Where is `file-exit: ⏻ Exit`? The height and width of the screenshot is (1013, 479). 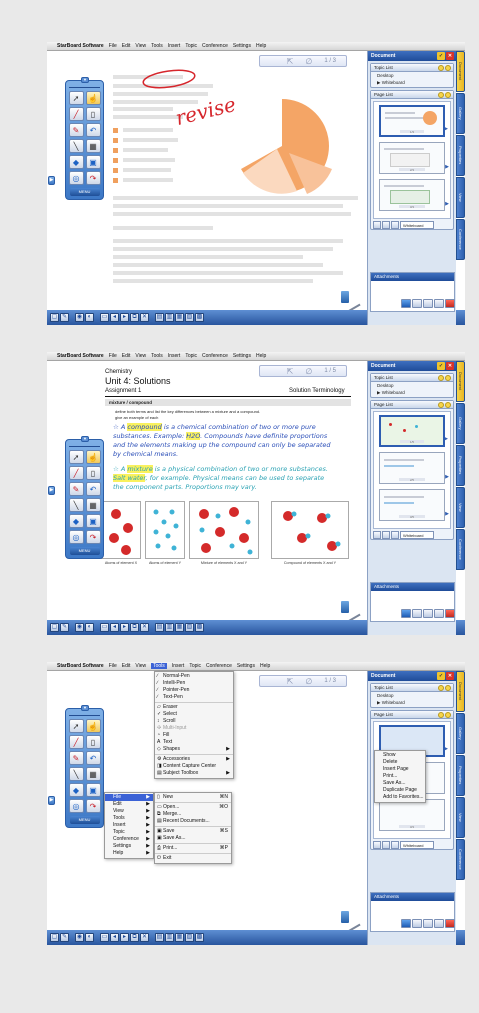
file-exit: ⏻ Exit is located at coordinates (193, 858).